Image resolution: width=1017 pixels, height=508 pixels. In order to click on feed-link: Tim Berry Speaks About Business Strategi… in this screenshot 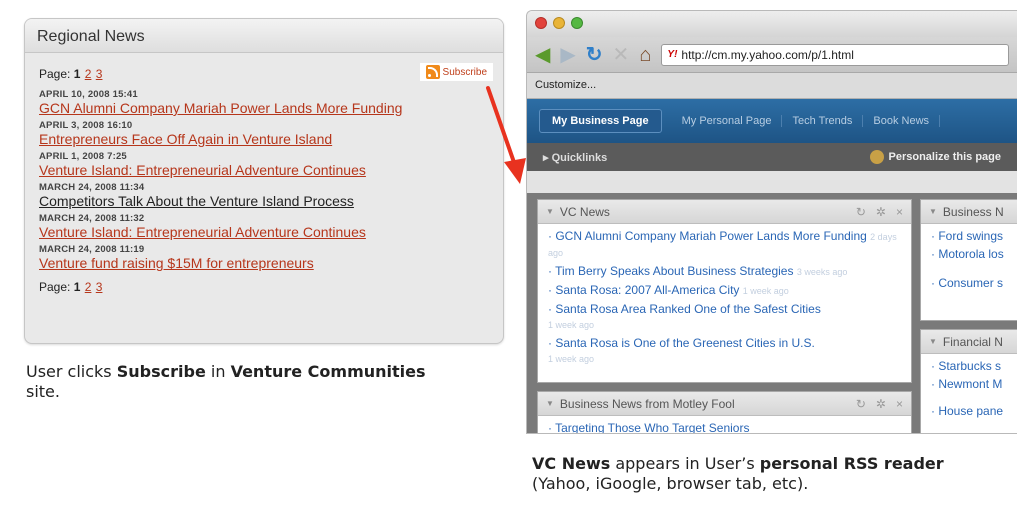, I will do `click(674, 271)`.